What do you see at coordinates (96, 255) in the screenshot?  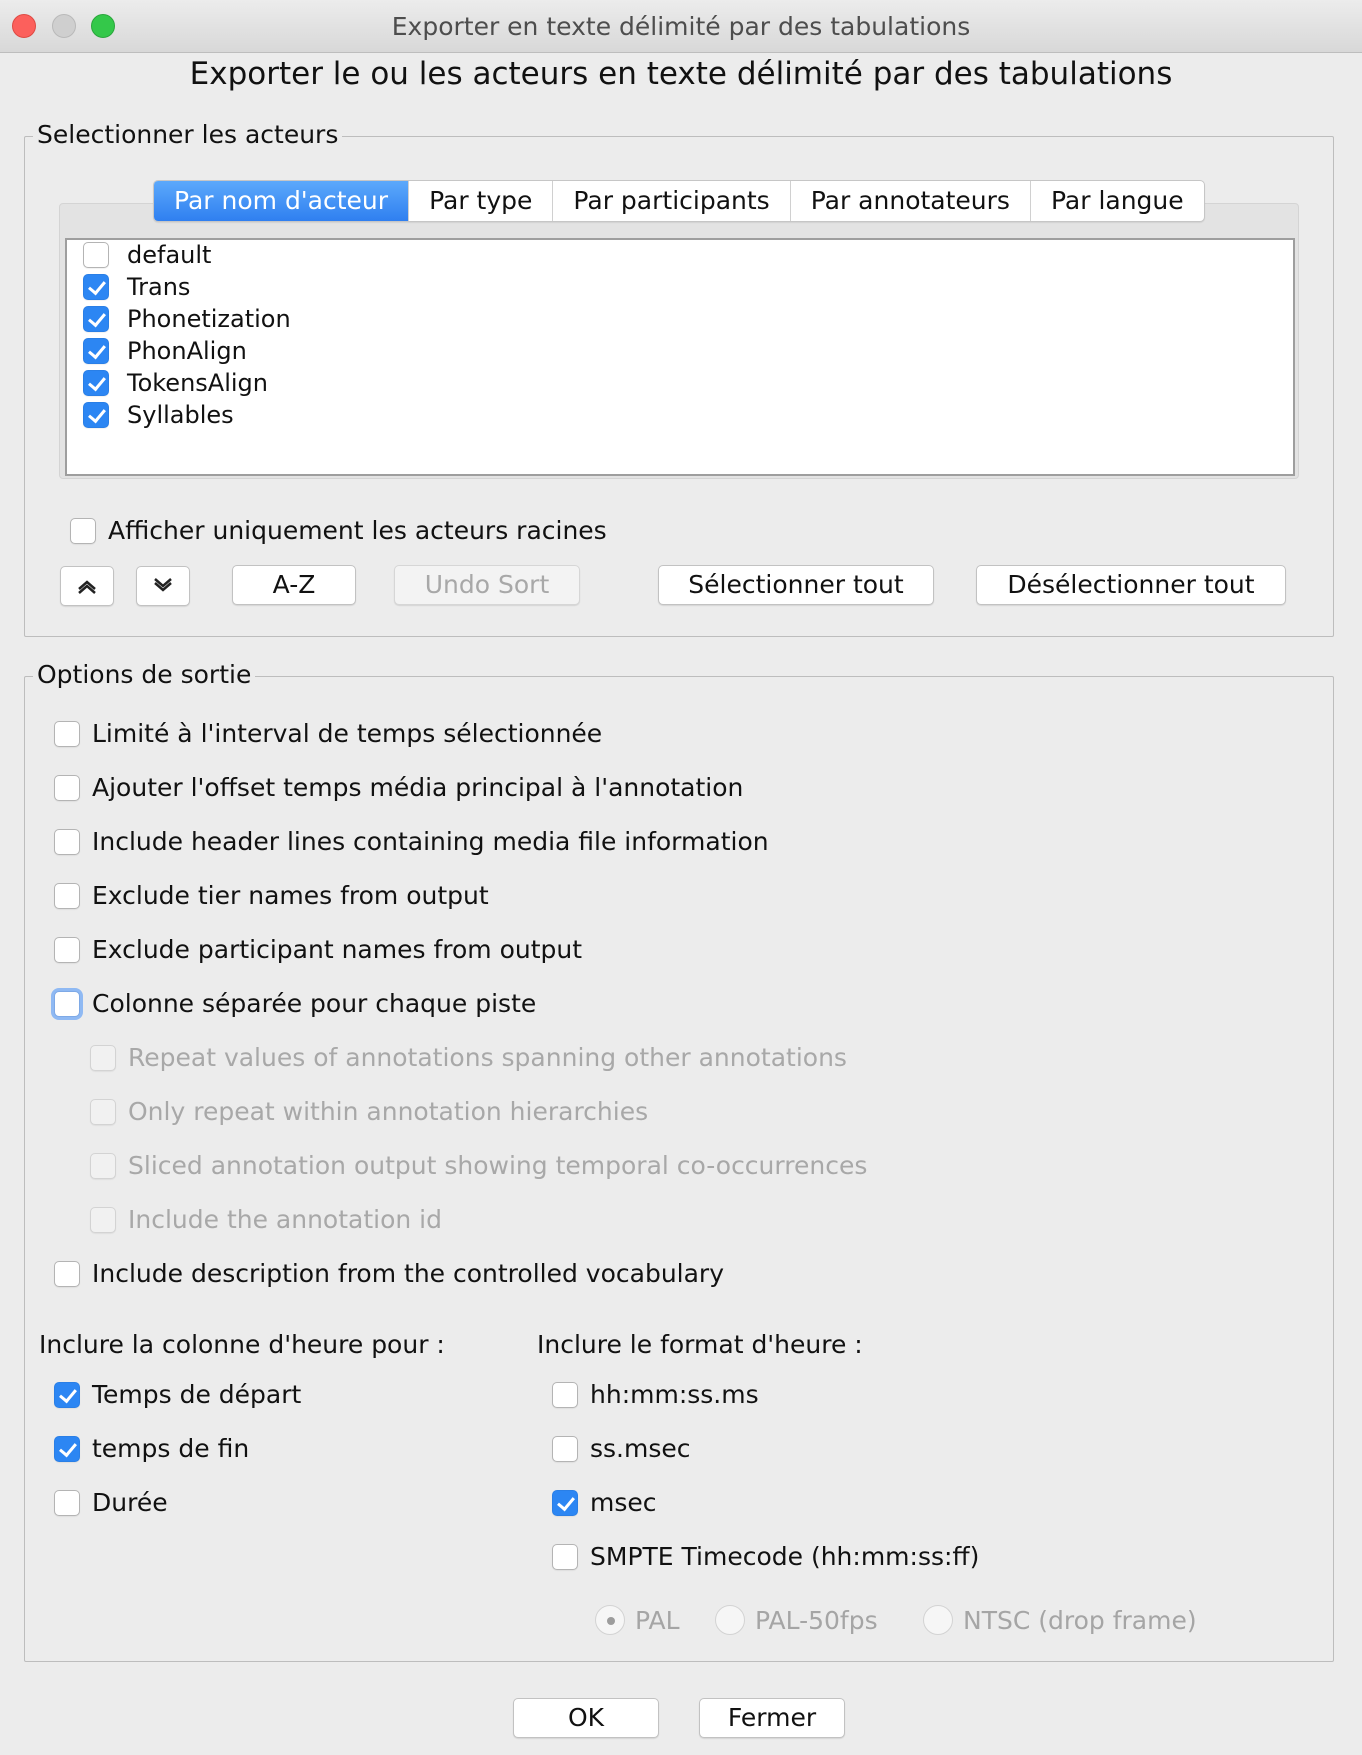 I see `tier-checkbox-default` at bounding box center [96, 255].